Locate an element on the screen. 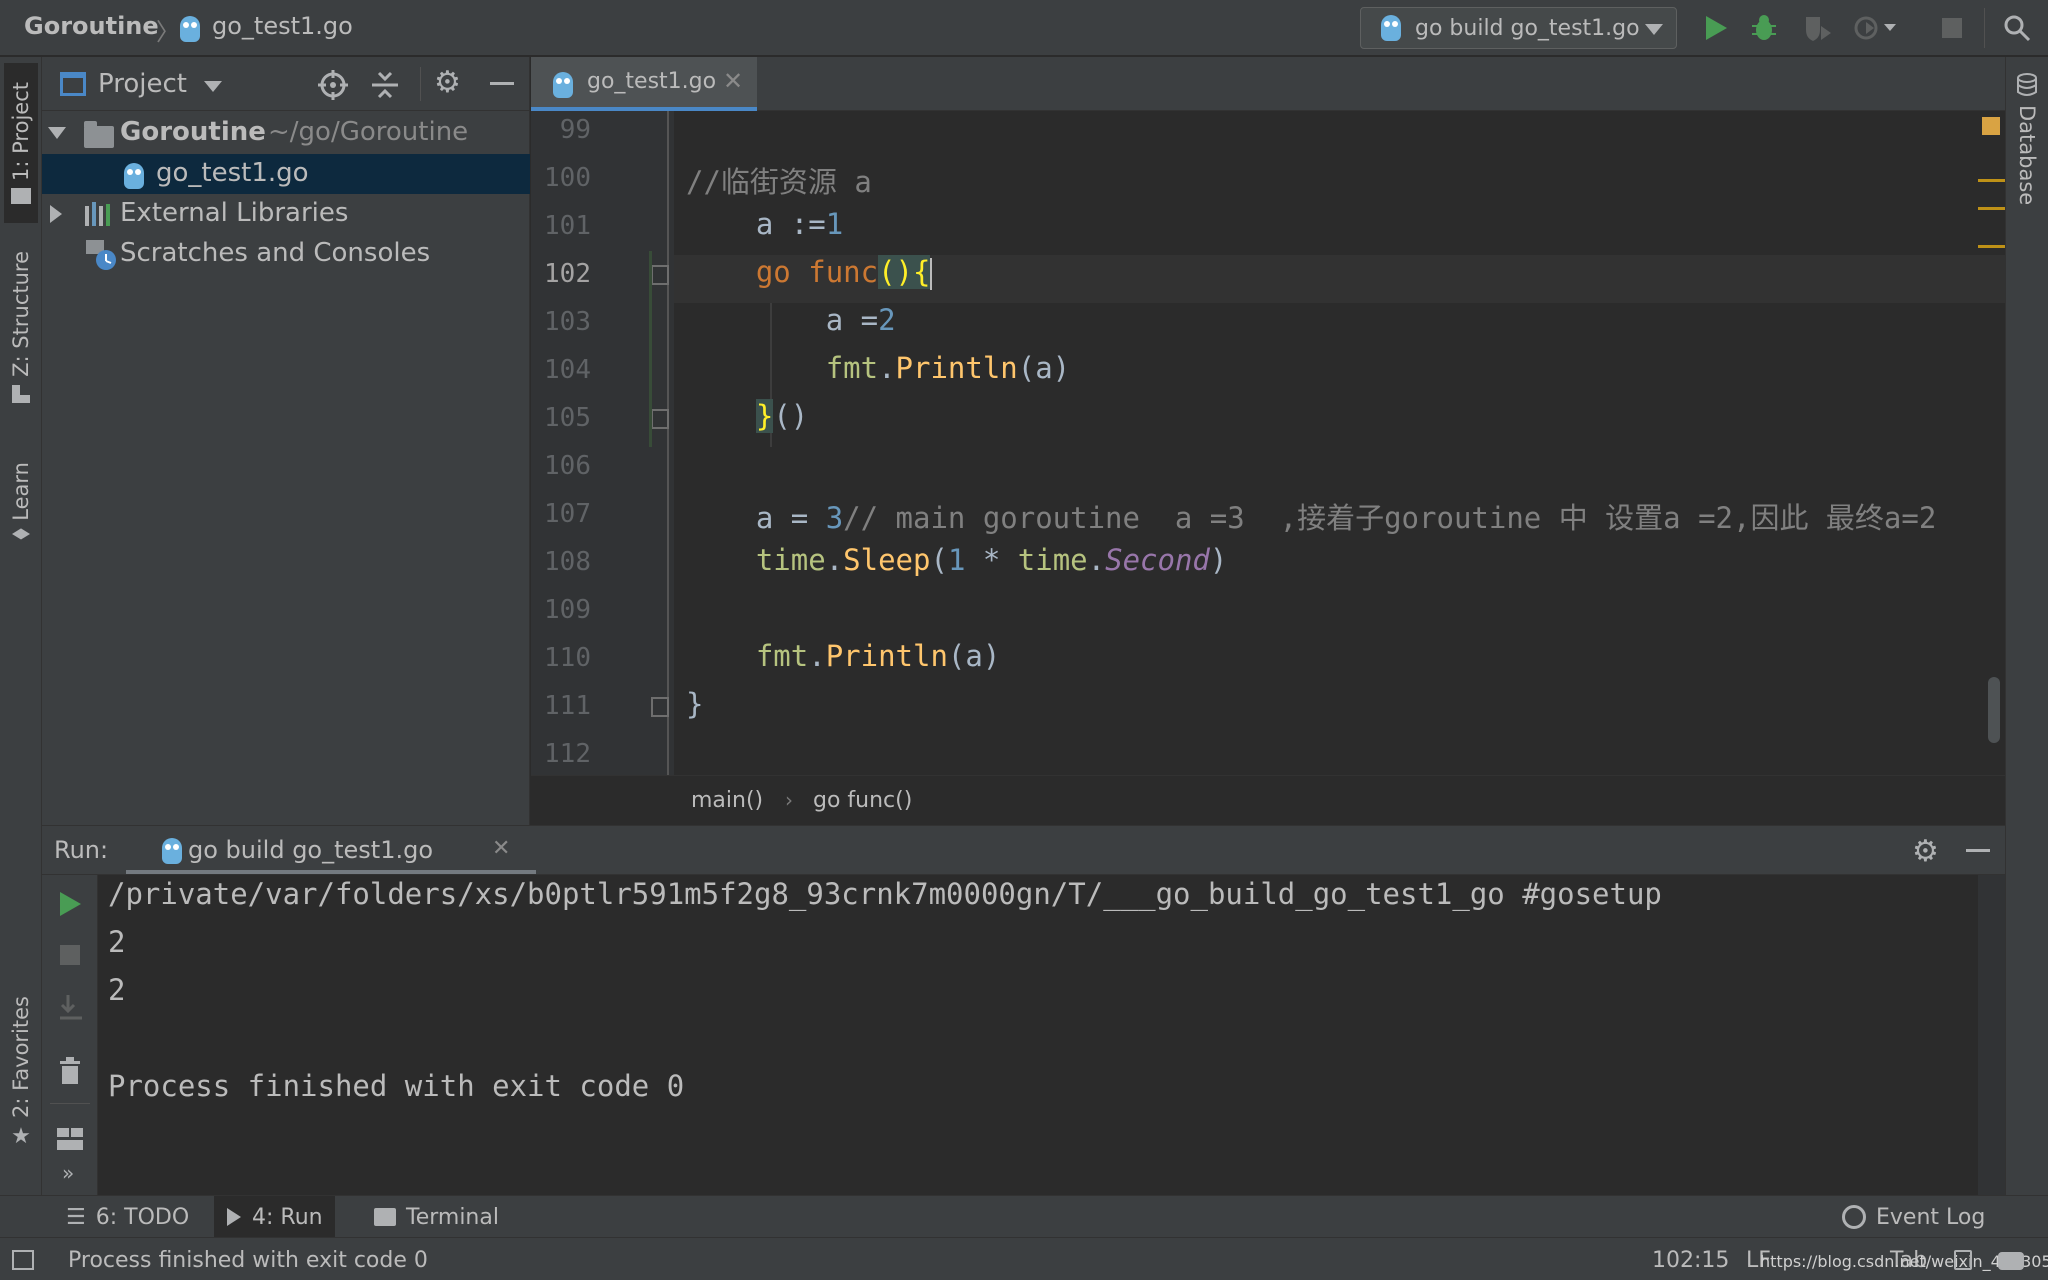  stop-button is located at coordinates (1952, 28).